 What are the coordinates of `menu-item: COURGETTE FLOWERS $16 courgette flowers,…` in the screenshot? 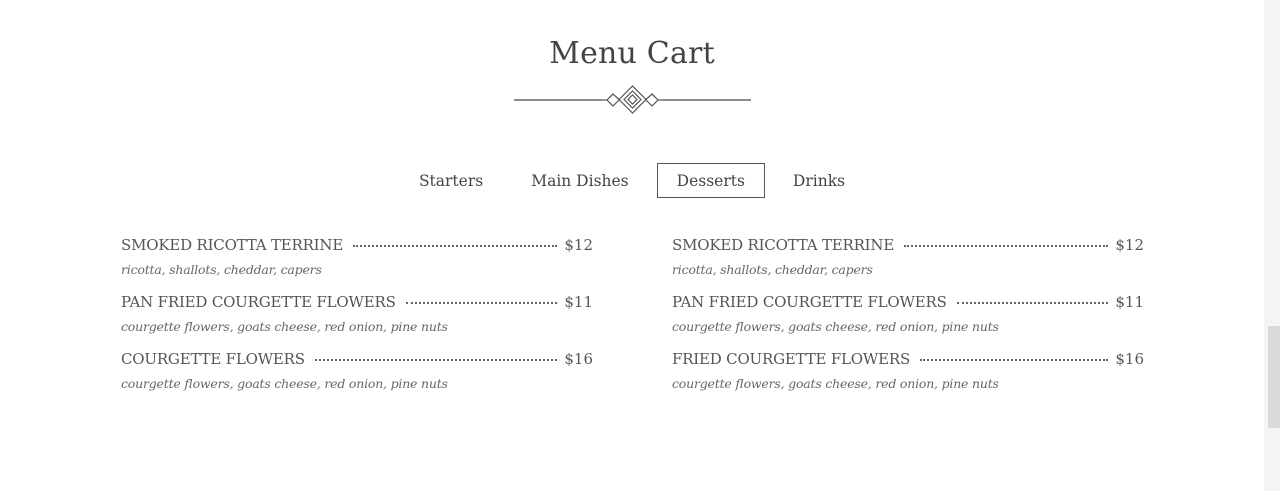 It's located at (357, 378).